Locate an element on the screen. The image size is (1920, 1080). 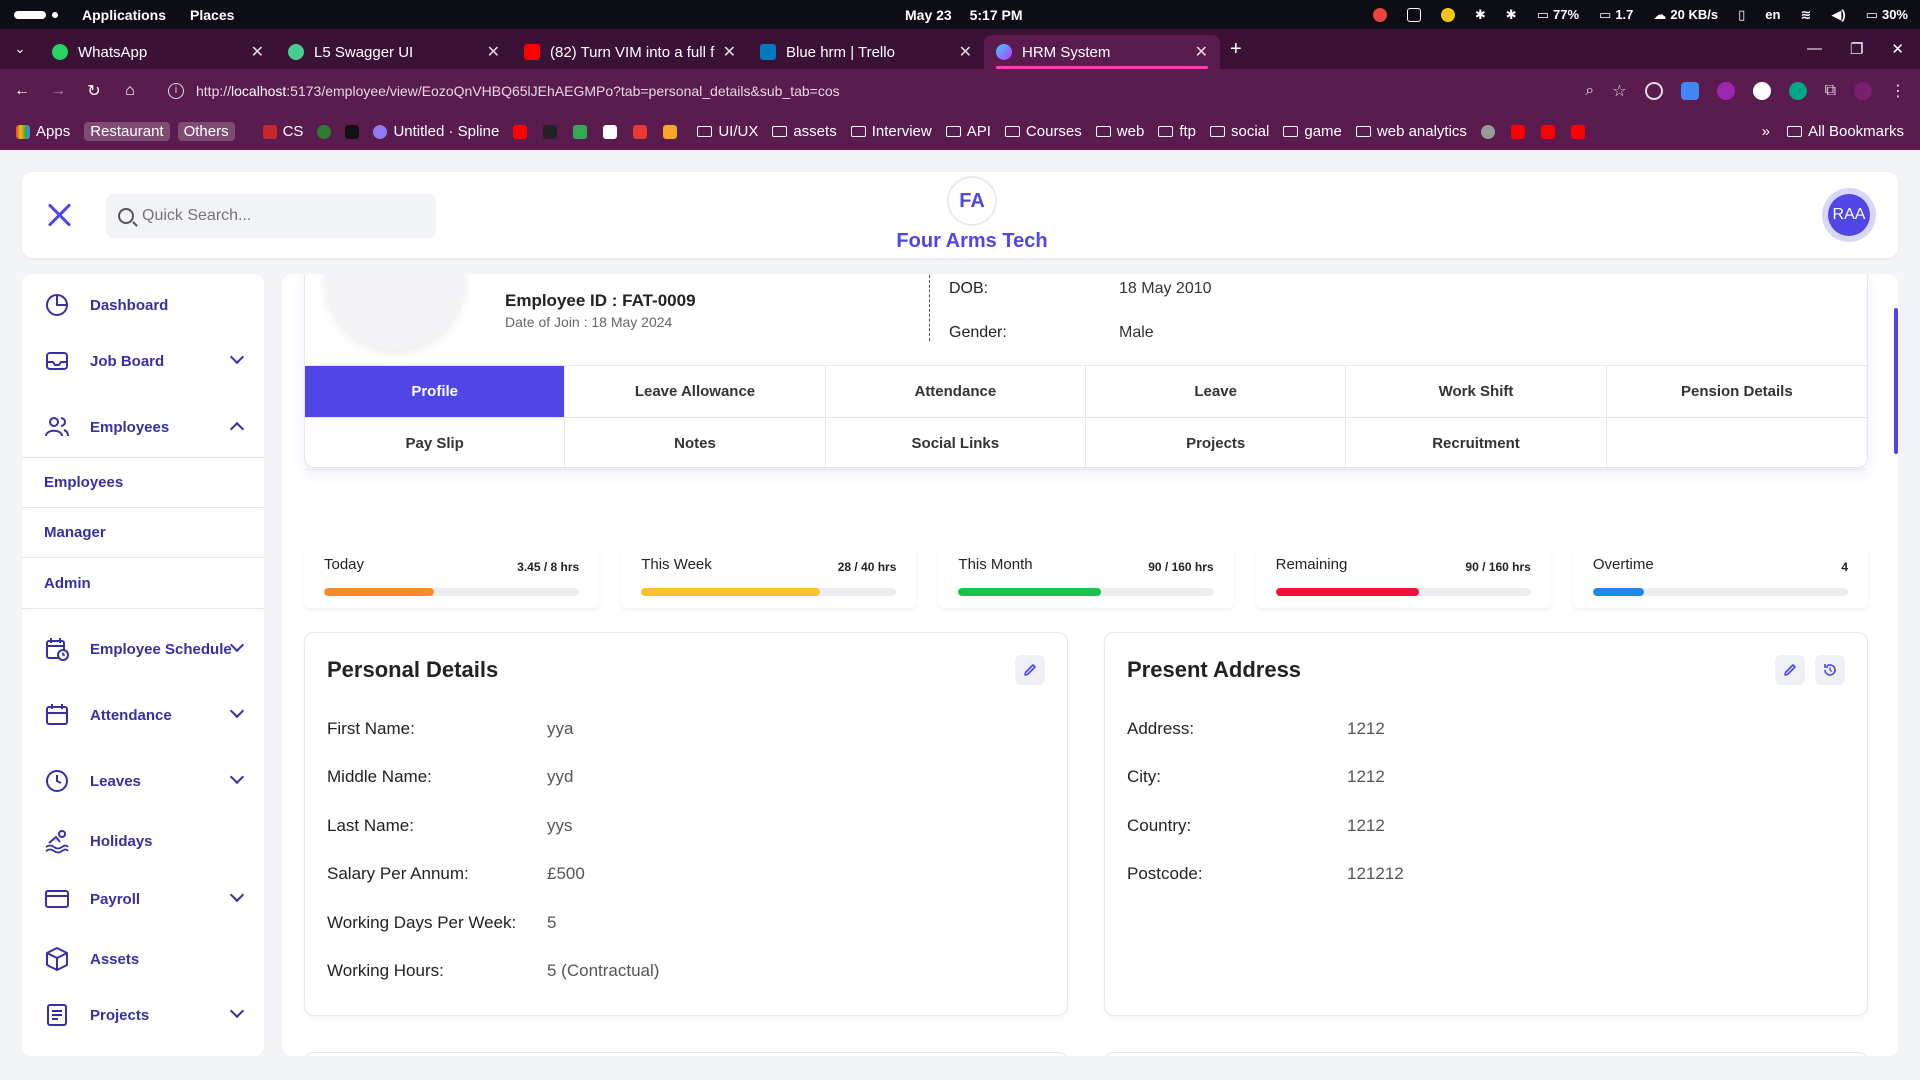
bookmark-github is located at coordinates (1490, 131).